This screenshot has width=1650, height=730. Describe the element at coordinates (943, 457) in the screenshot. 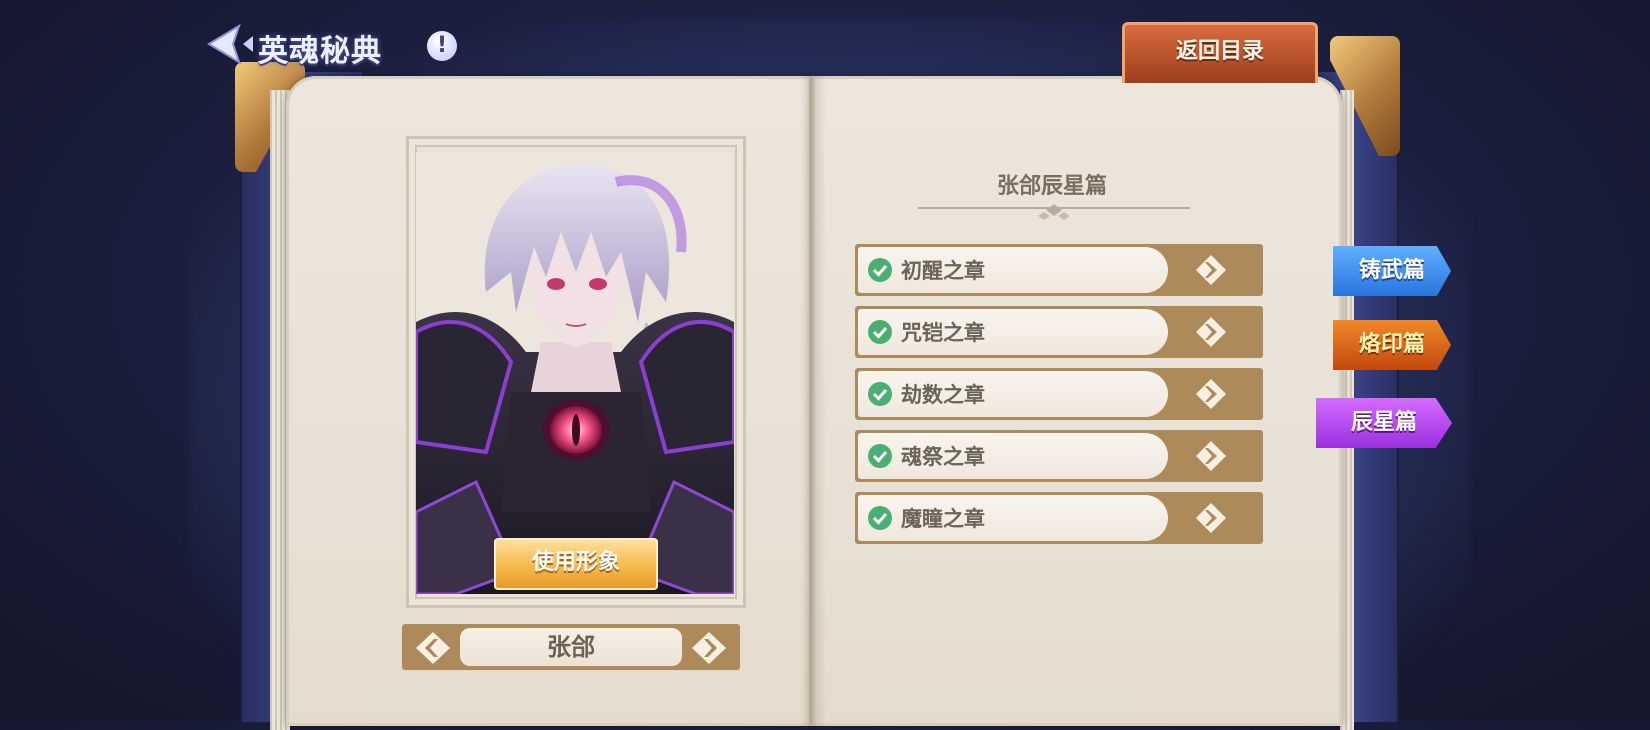

I see `chapter-label: 魂祭之章` at that location.